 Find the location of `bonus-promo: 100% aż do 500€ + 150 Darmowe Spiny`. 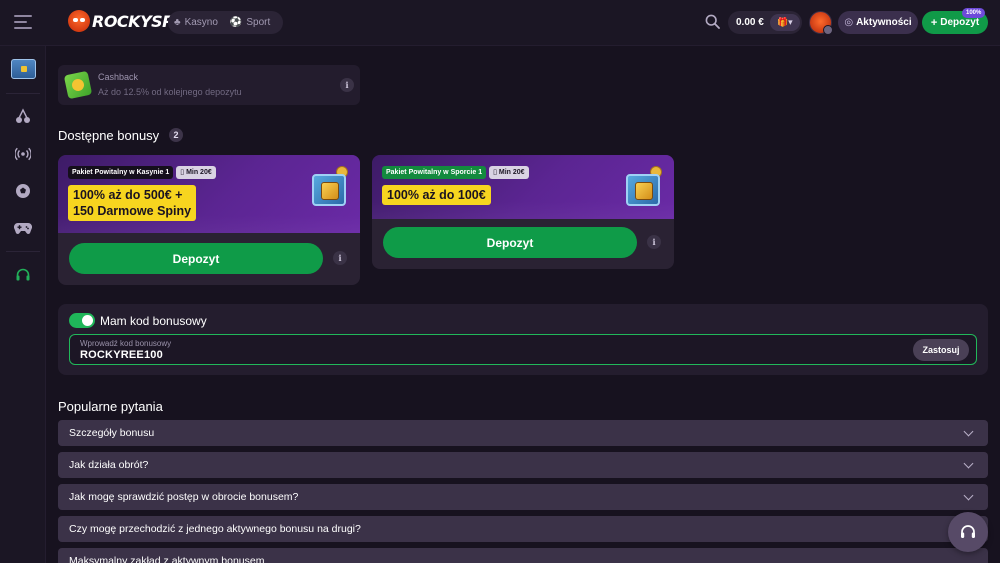

bonus-promo: 100% aż do 500€ + 150 Darmowe Spiny is located at coordinates (132, 203).